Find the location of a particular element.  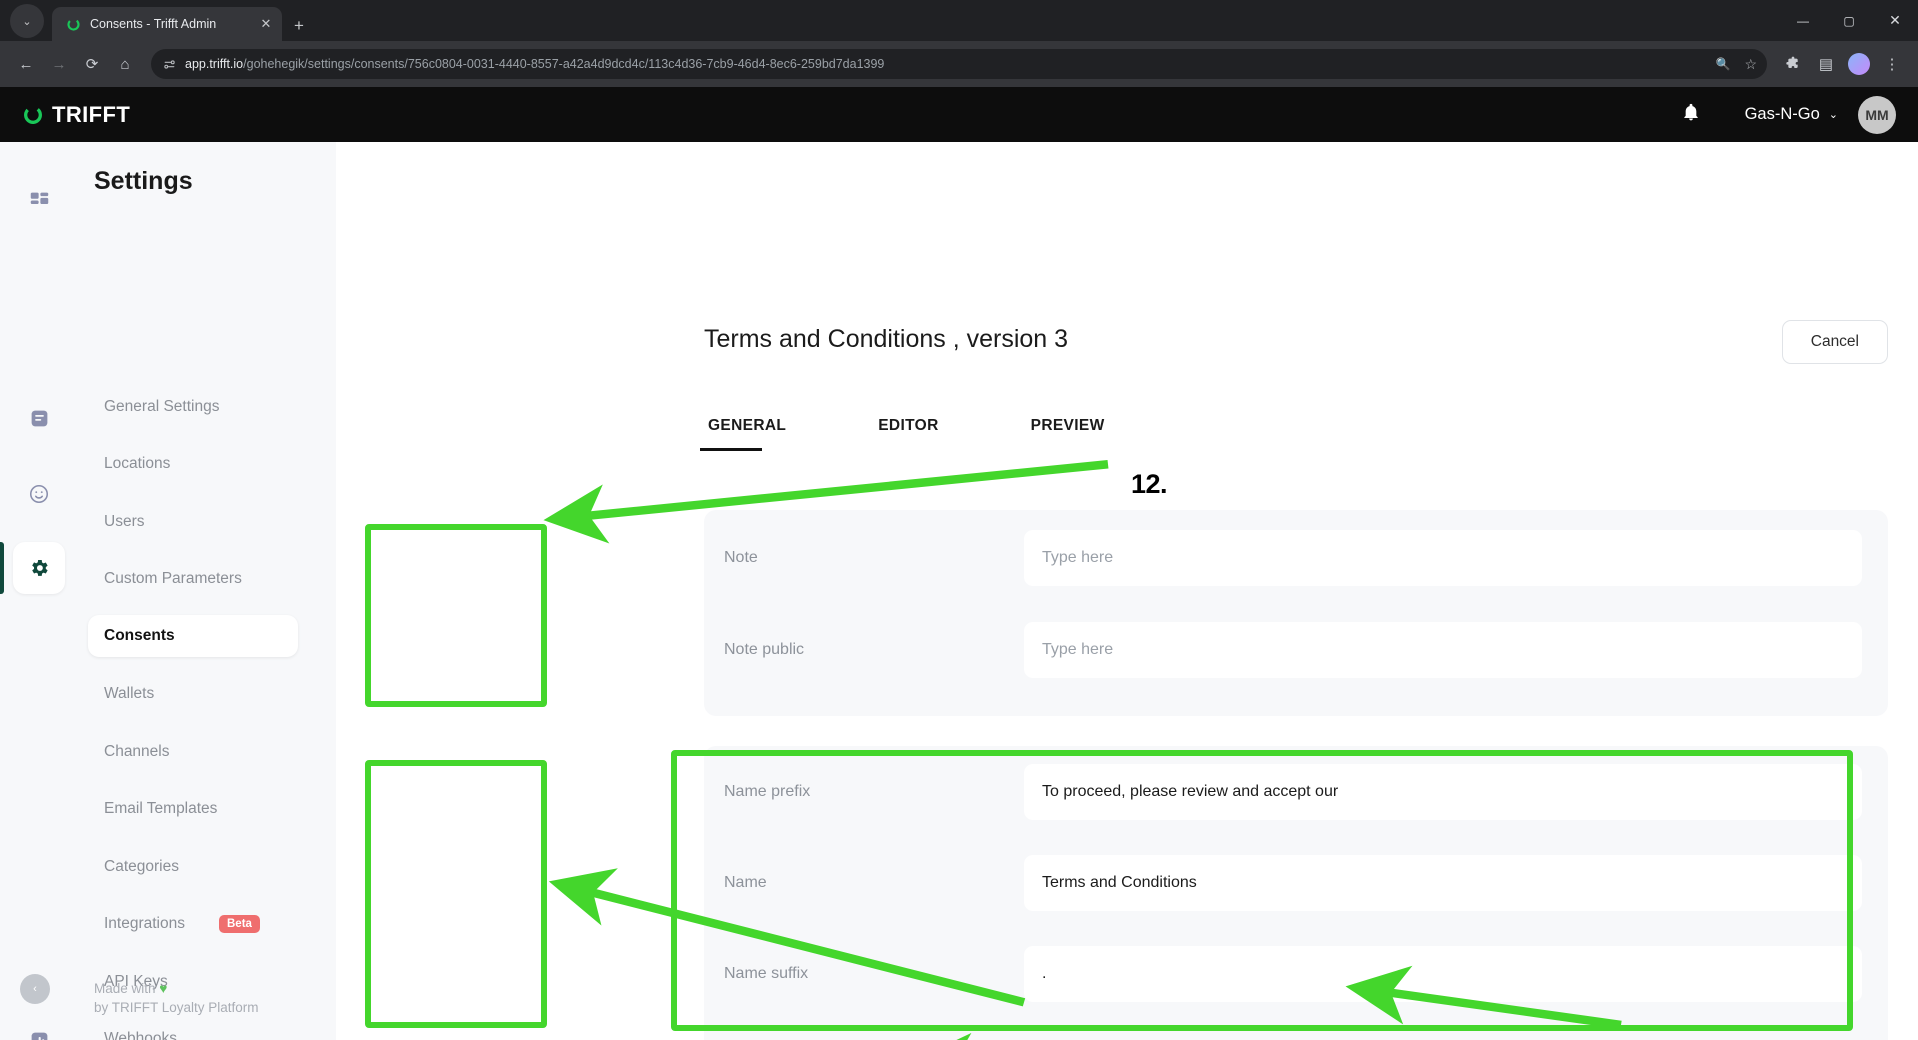

collapse-sidebar-button: ‹ is located at coordinates (35, 989).